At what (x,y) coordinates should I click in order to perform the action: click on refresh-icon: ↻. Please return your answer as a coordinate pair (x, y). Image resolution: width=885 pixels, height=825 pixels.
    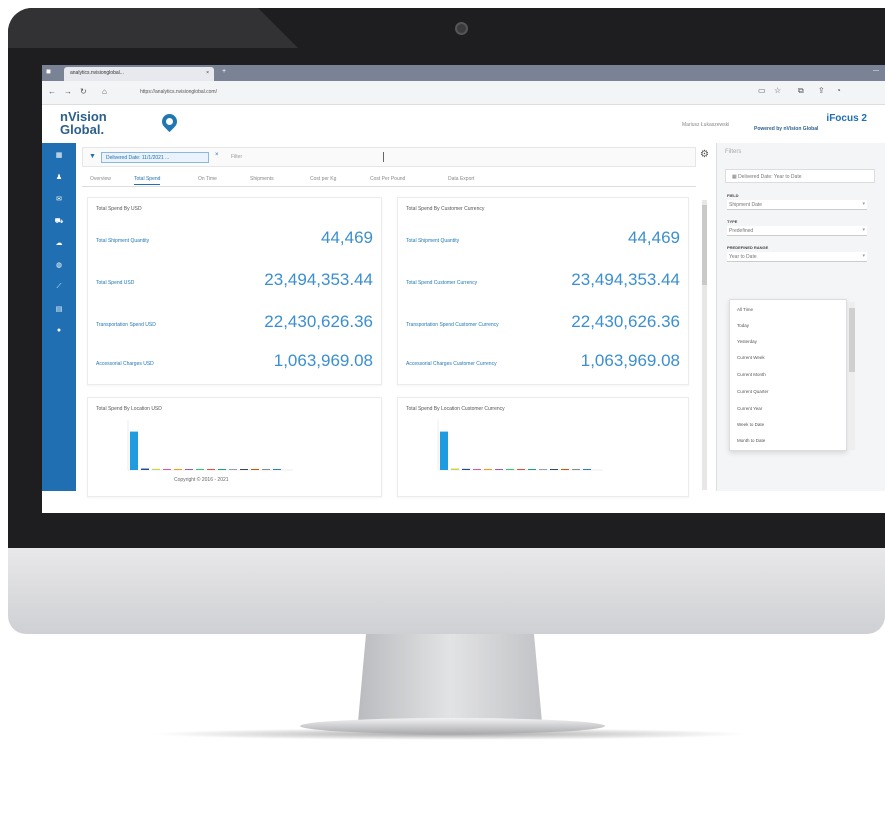
    Looking at the image, I should click on (83, 91).